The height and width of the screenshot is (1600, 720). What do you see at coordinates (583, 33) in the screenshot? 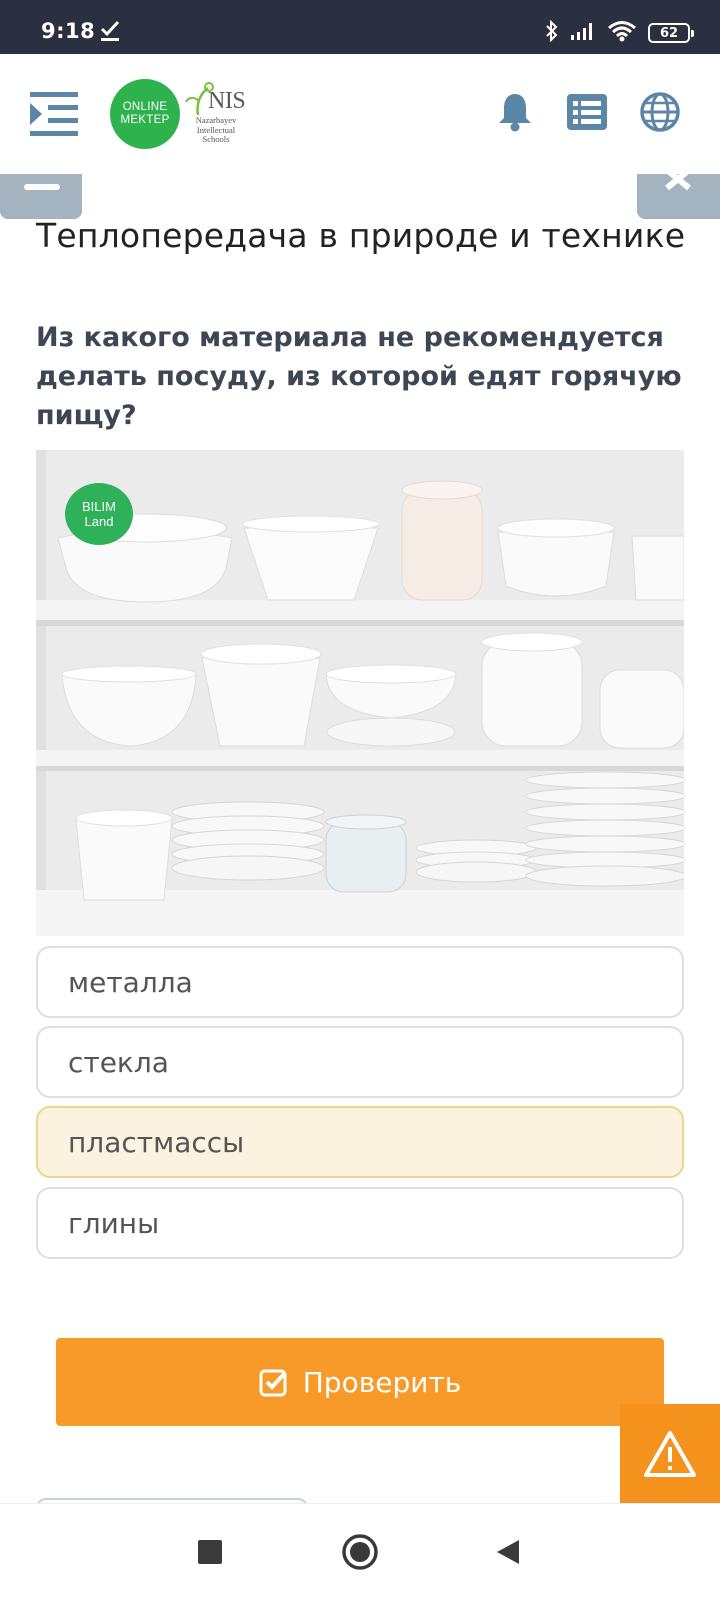
I see `signal-icon` at bounding box center [583, 33].